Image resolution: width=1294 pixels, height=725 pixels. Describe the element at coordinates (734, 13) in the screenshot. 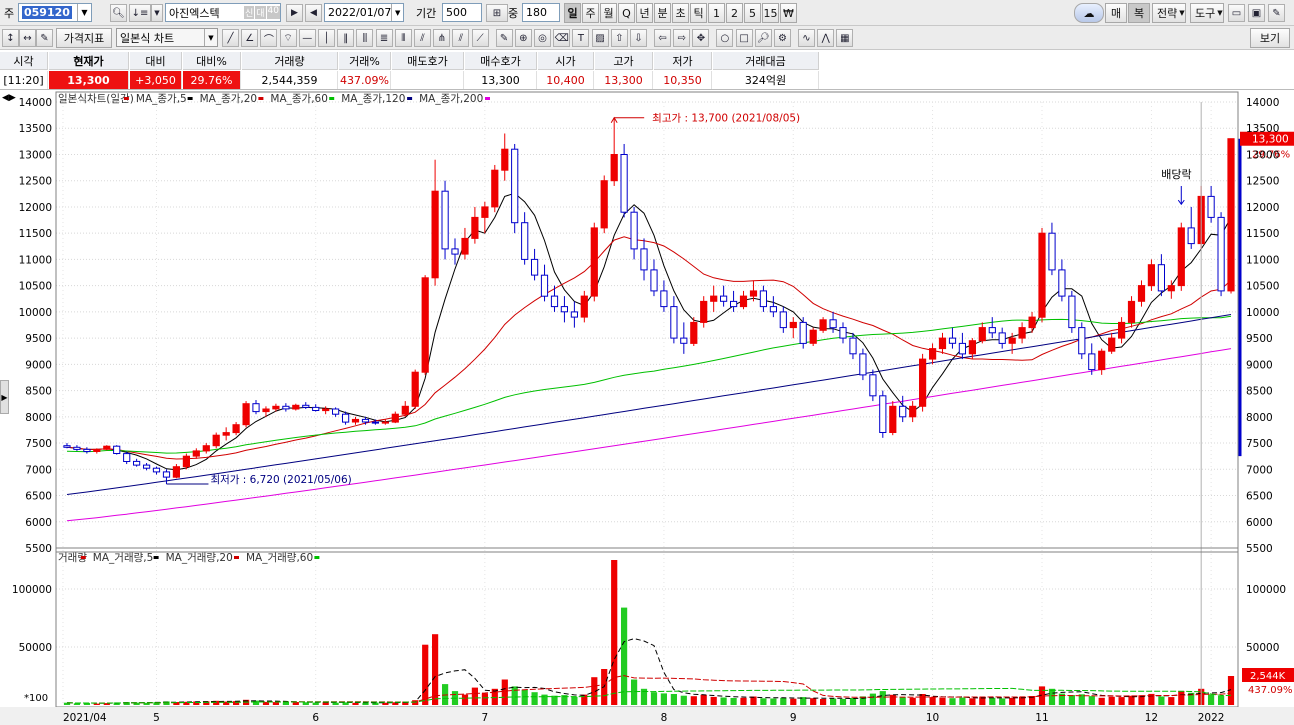

I see `period-button-9: 2` at that location.